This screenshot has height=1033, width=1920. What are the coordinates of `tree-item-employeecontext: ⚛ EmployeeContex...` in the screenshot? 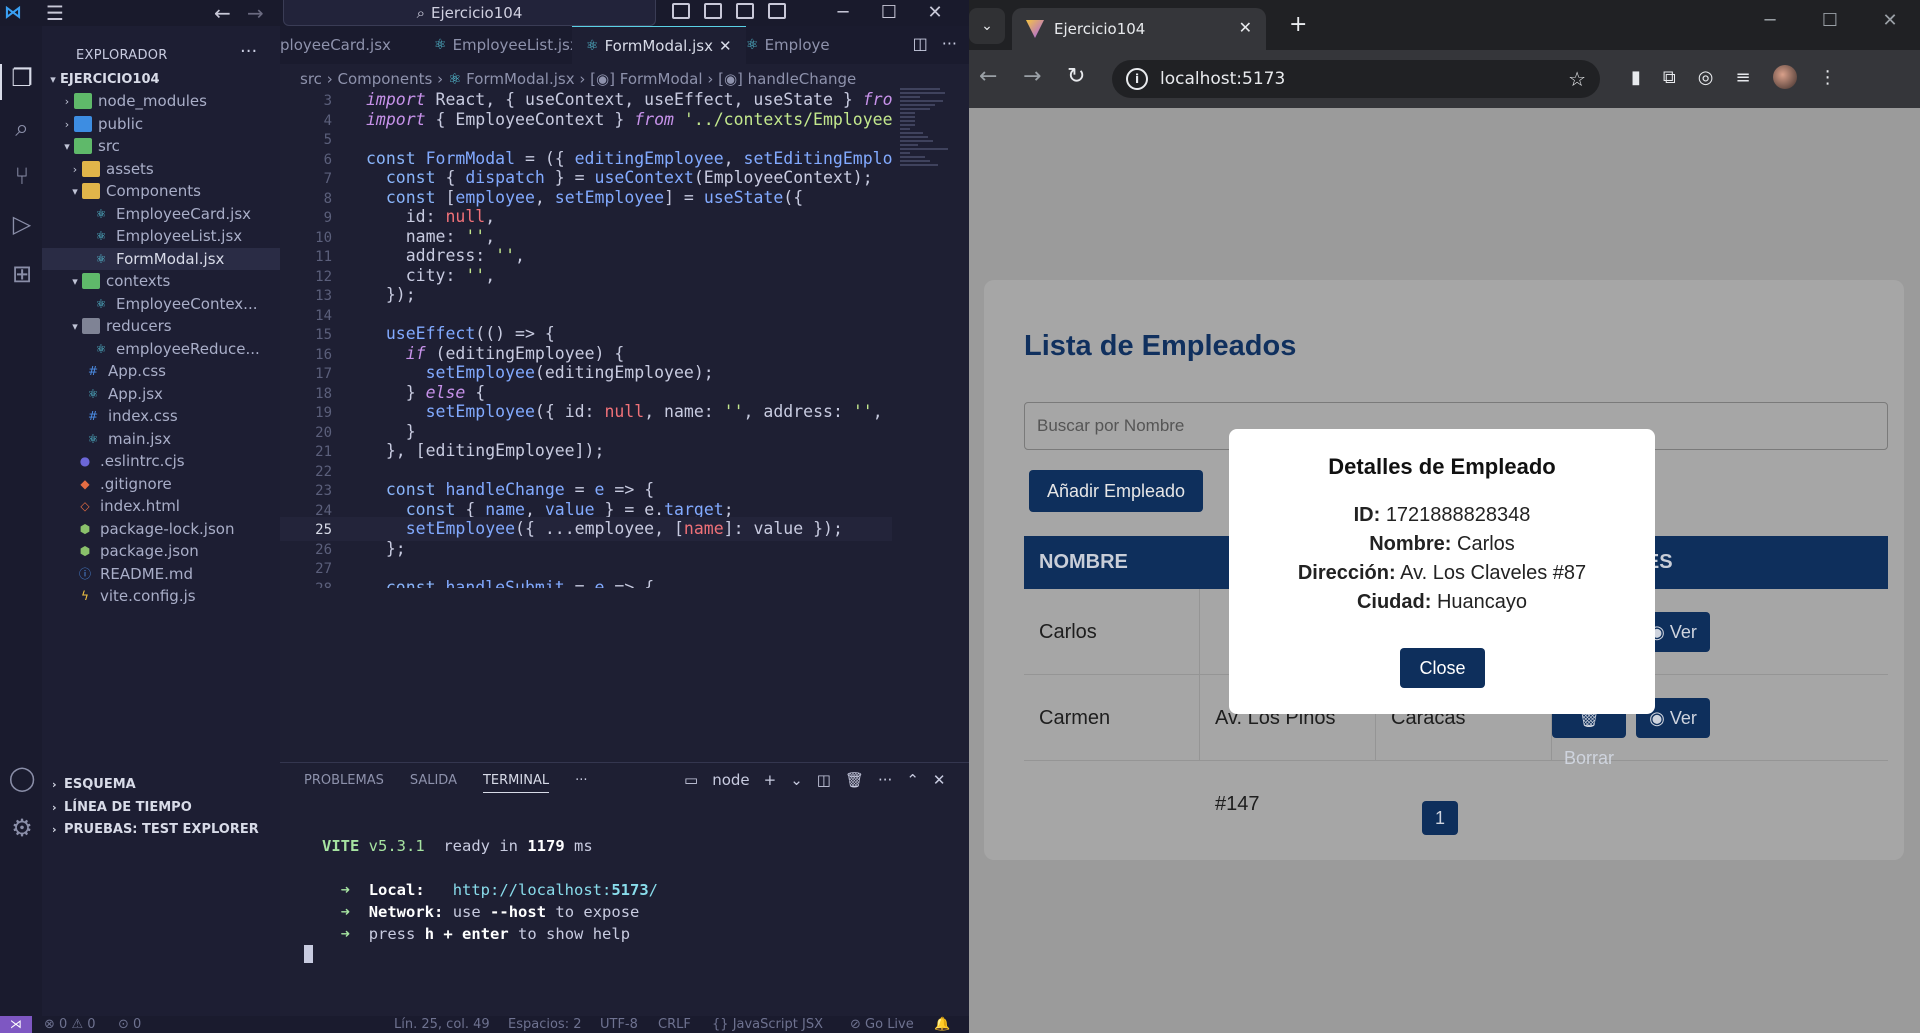 It's located at (161, 304).